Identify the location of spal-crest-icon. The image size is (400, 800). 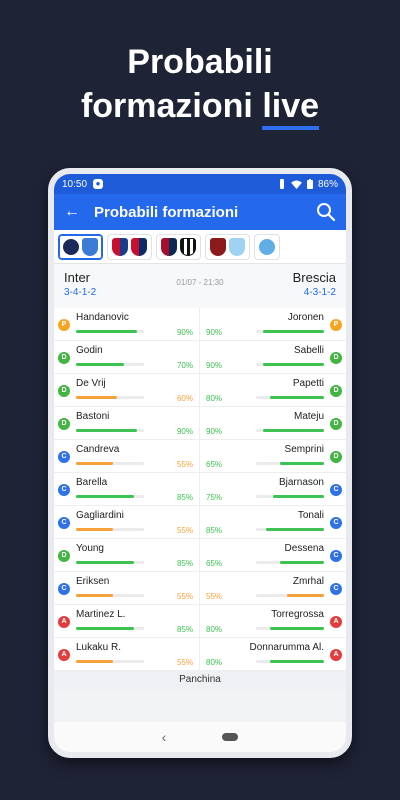
(267, 246).